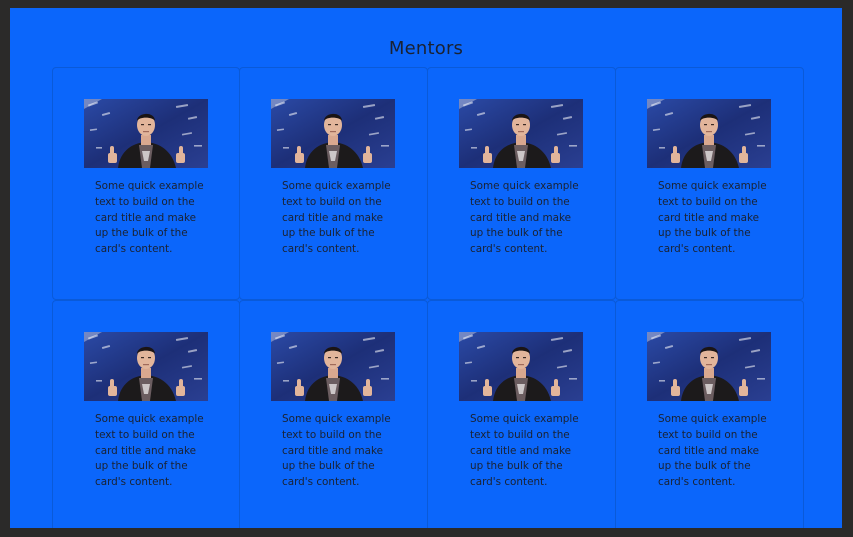 The width and height of the screenshot is (853, 537). What do you see at coordinates (426, 48) in the screenshot?
I see `page-title: Mentors` at bounding box center [426, 48].